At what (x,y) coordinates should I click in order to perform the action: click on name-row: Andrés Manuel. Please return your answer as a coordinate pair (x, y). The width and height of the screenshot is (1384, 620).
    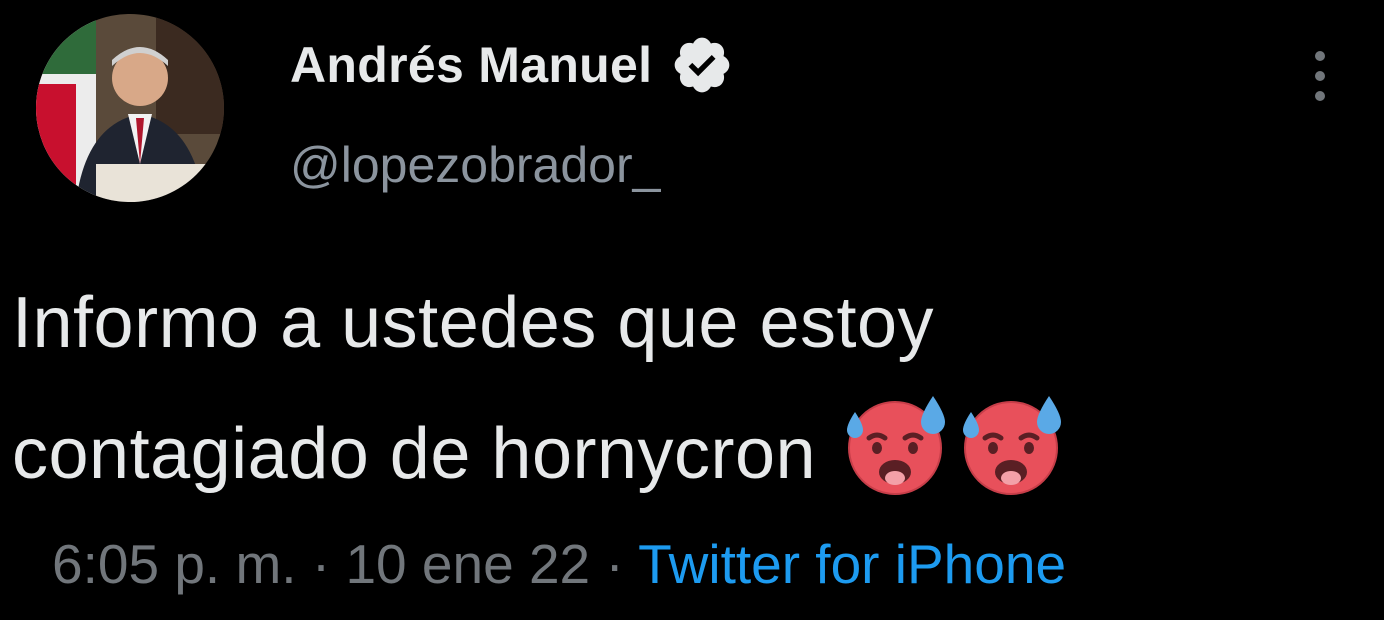
    Looking at the image, I should click on (512, 65).